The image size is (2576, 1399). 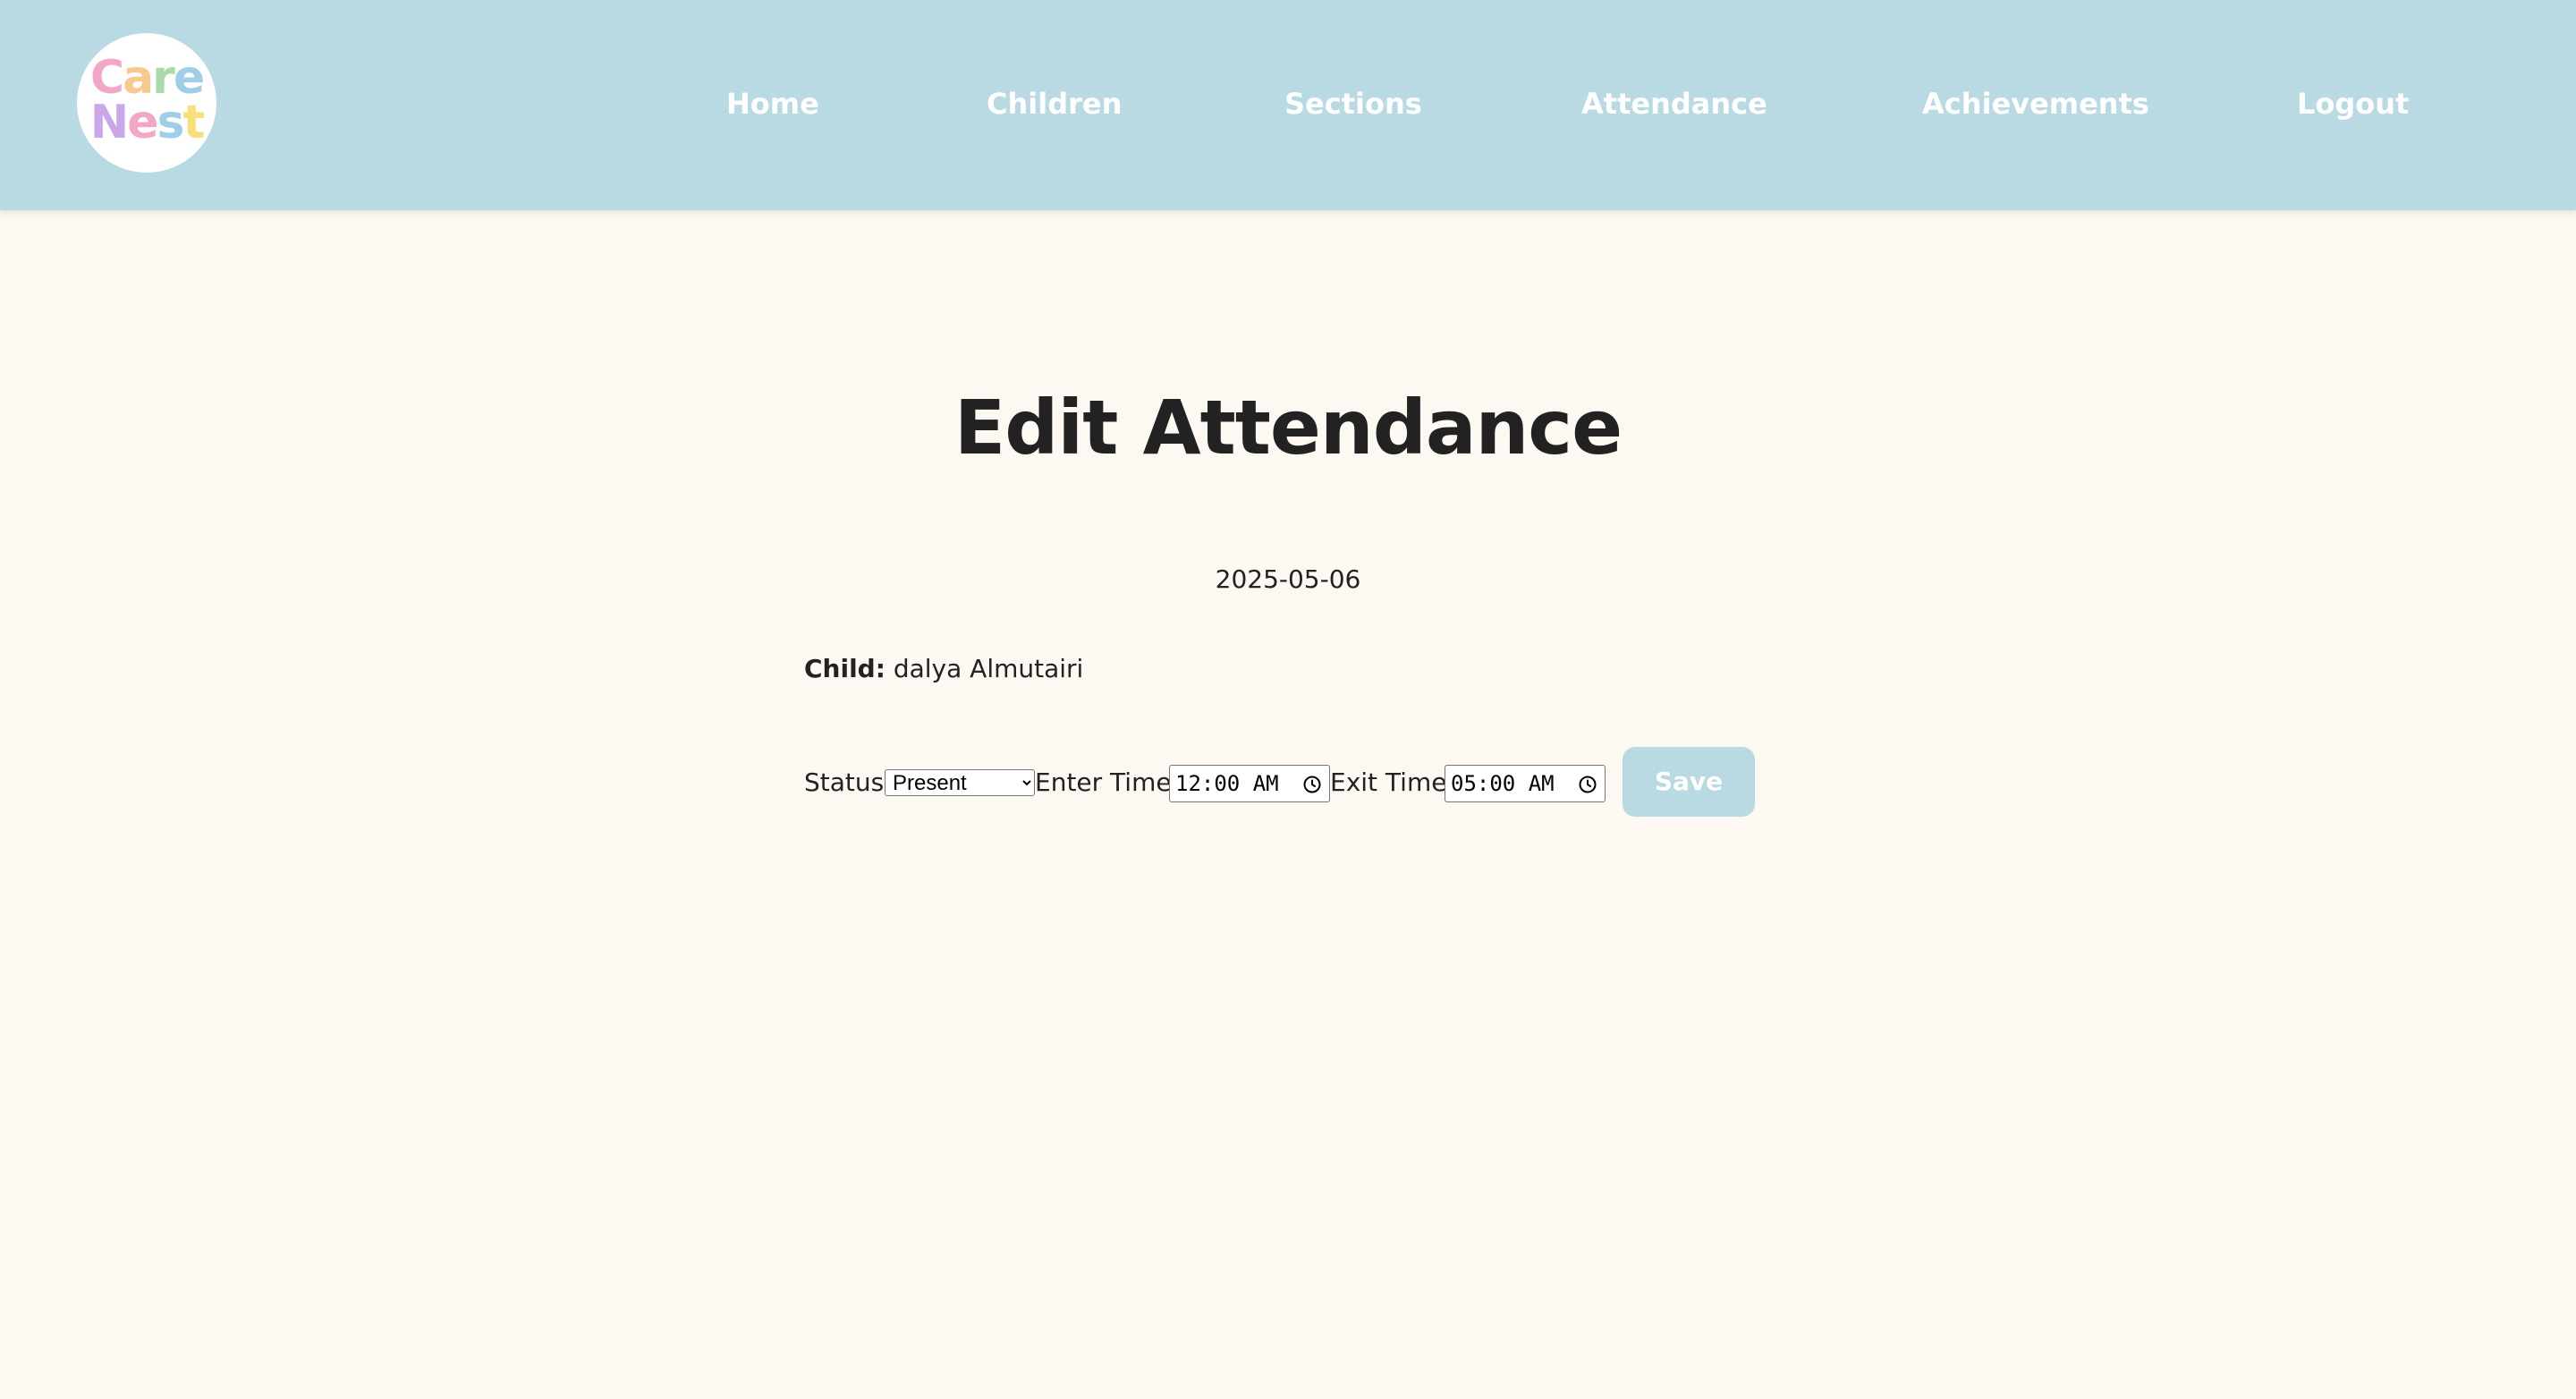 I want to click on nav-link-achievements: Achievements, so click(x=2035, y=104).